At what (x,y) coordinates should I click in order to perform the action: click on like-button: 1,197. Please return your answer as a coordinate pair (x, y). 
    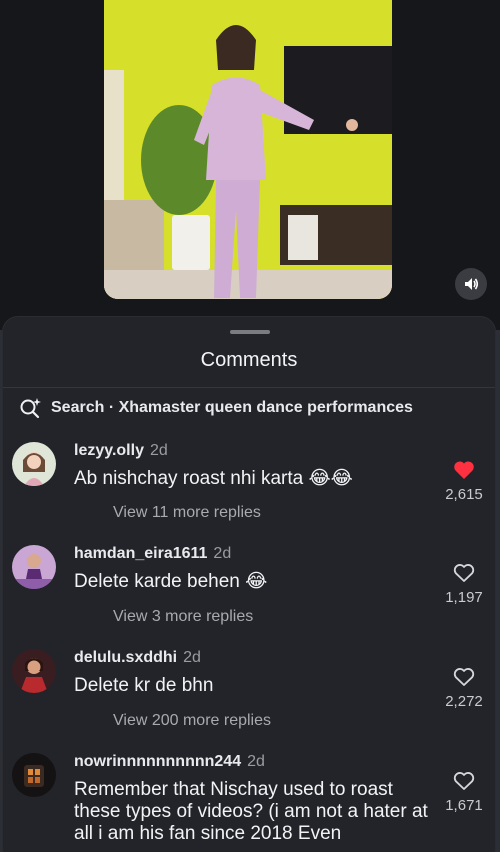
    Looking at the image, I should click on (464, 584).